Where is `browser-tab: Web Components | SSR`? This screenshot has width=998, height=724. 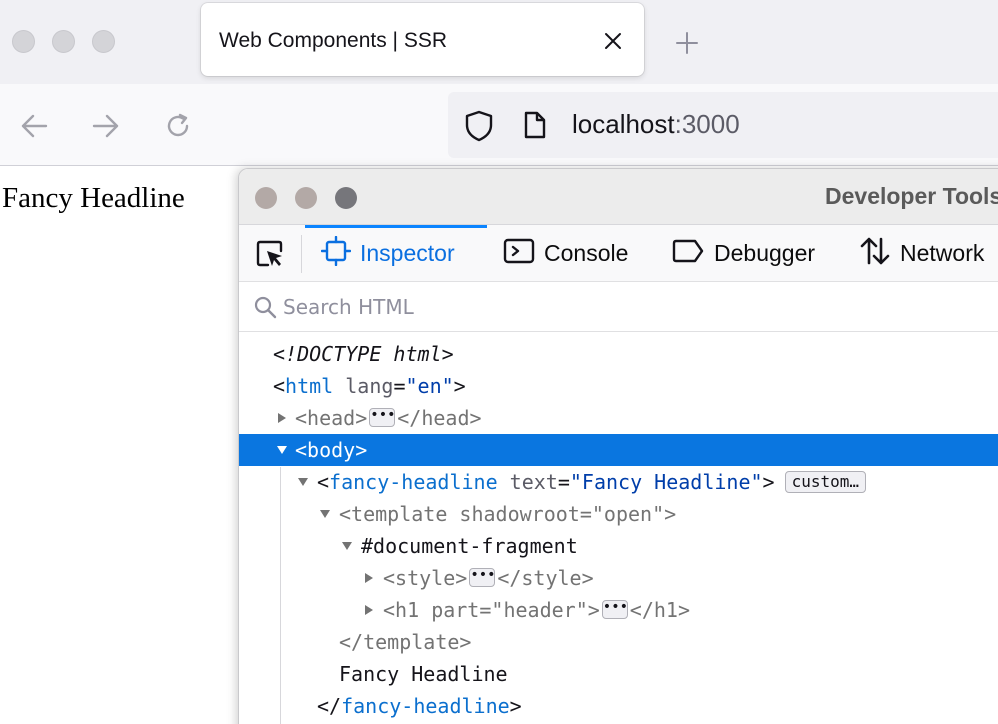
browser-tab: Web Components | SSR is located at coordinates (422, 39).